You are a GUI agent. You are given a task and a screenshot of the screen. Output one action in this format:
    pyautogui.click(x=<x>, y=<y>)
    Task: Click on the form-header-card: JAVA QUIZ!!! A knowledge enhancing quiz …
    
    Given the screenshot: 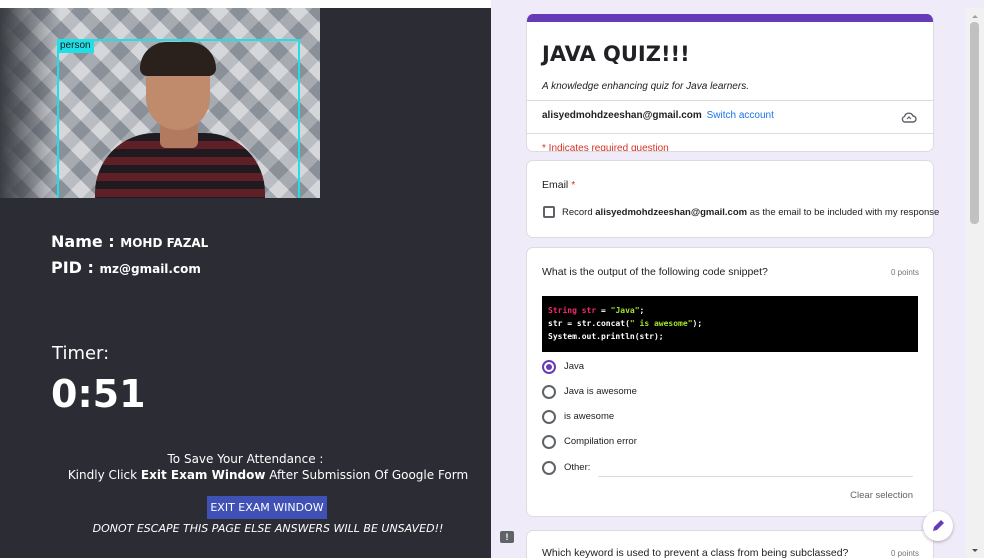 What is the action you would take?
    pyautogui.click(x=730, y=83)
    